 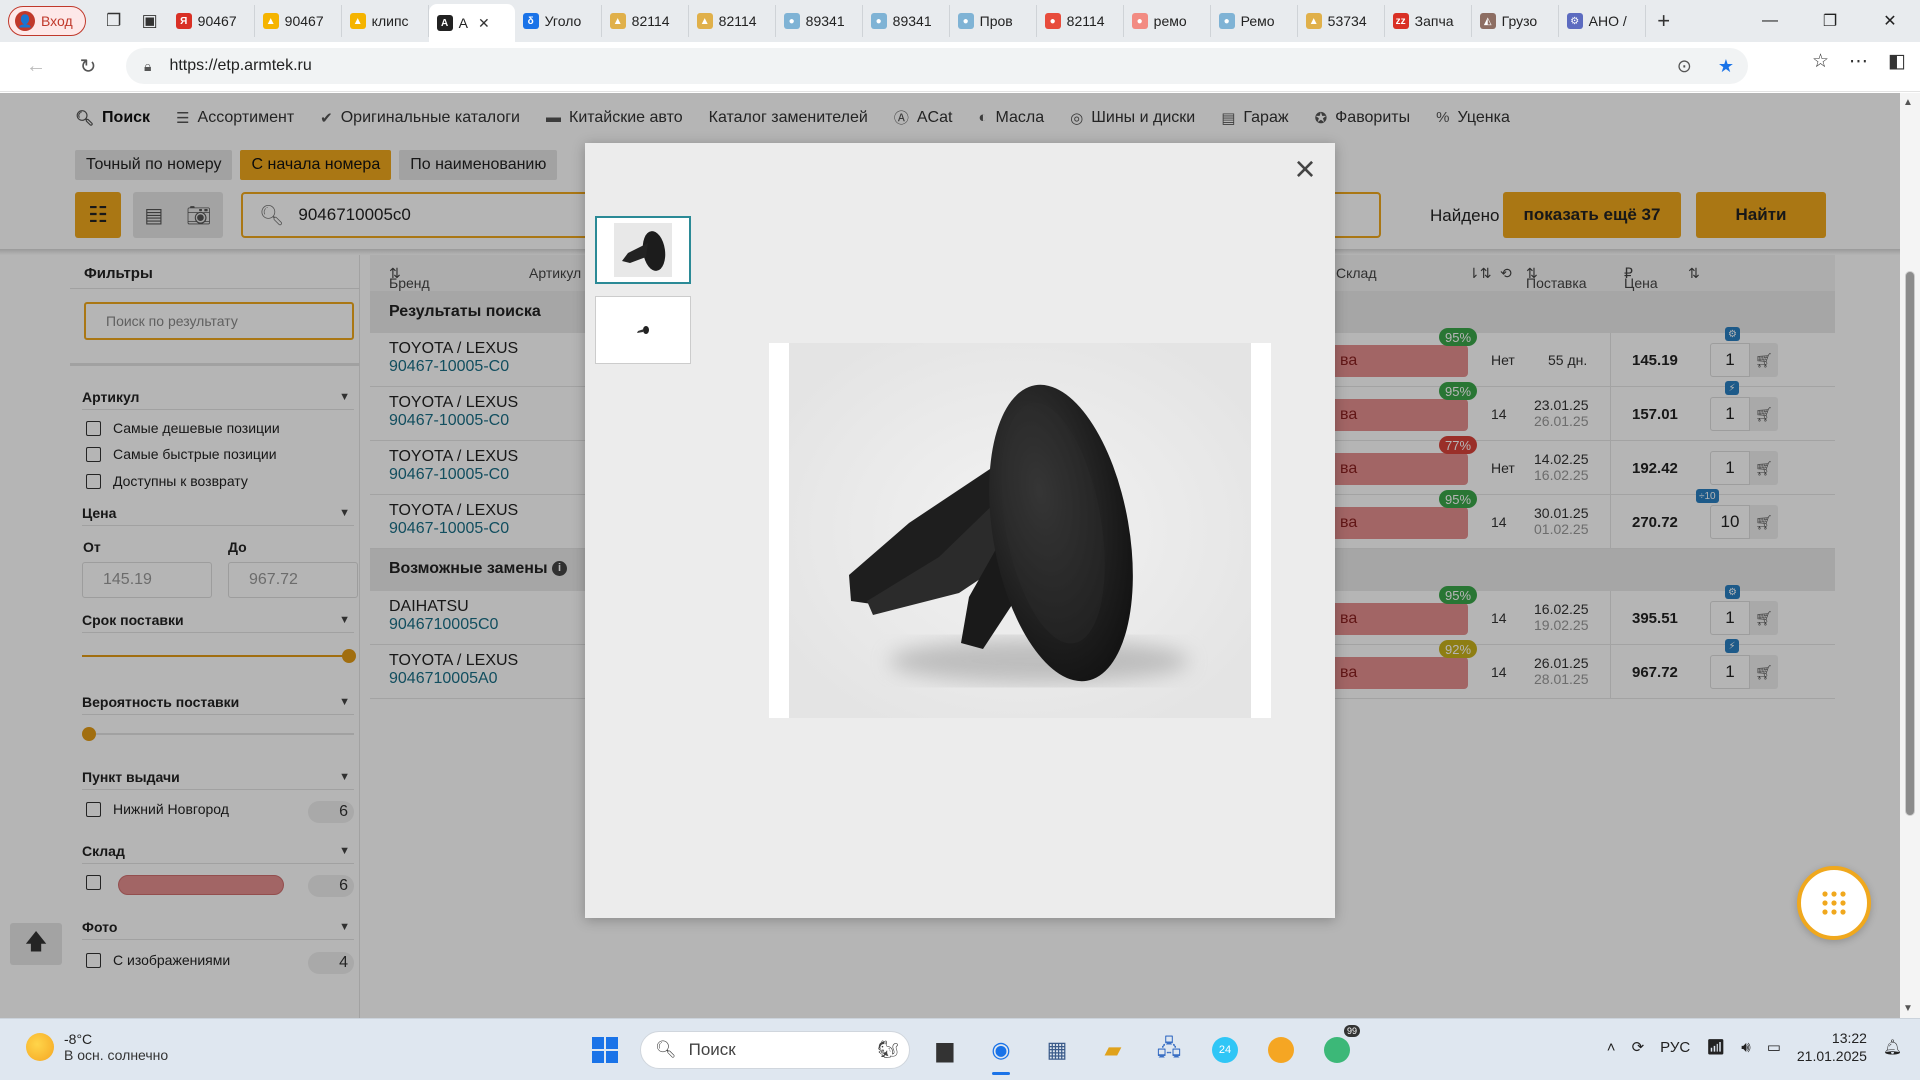 I want to click on windows-logo, so click(x=605, y=1050).